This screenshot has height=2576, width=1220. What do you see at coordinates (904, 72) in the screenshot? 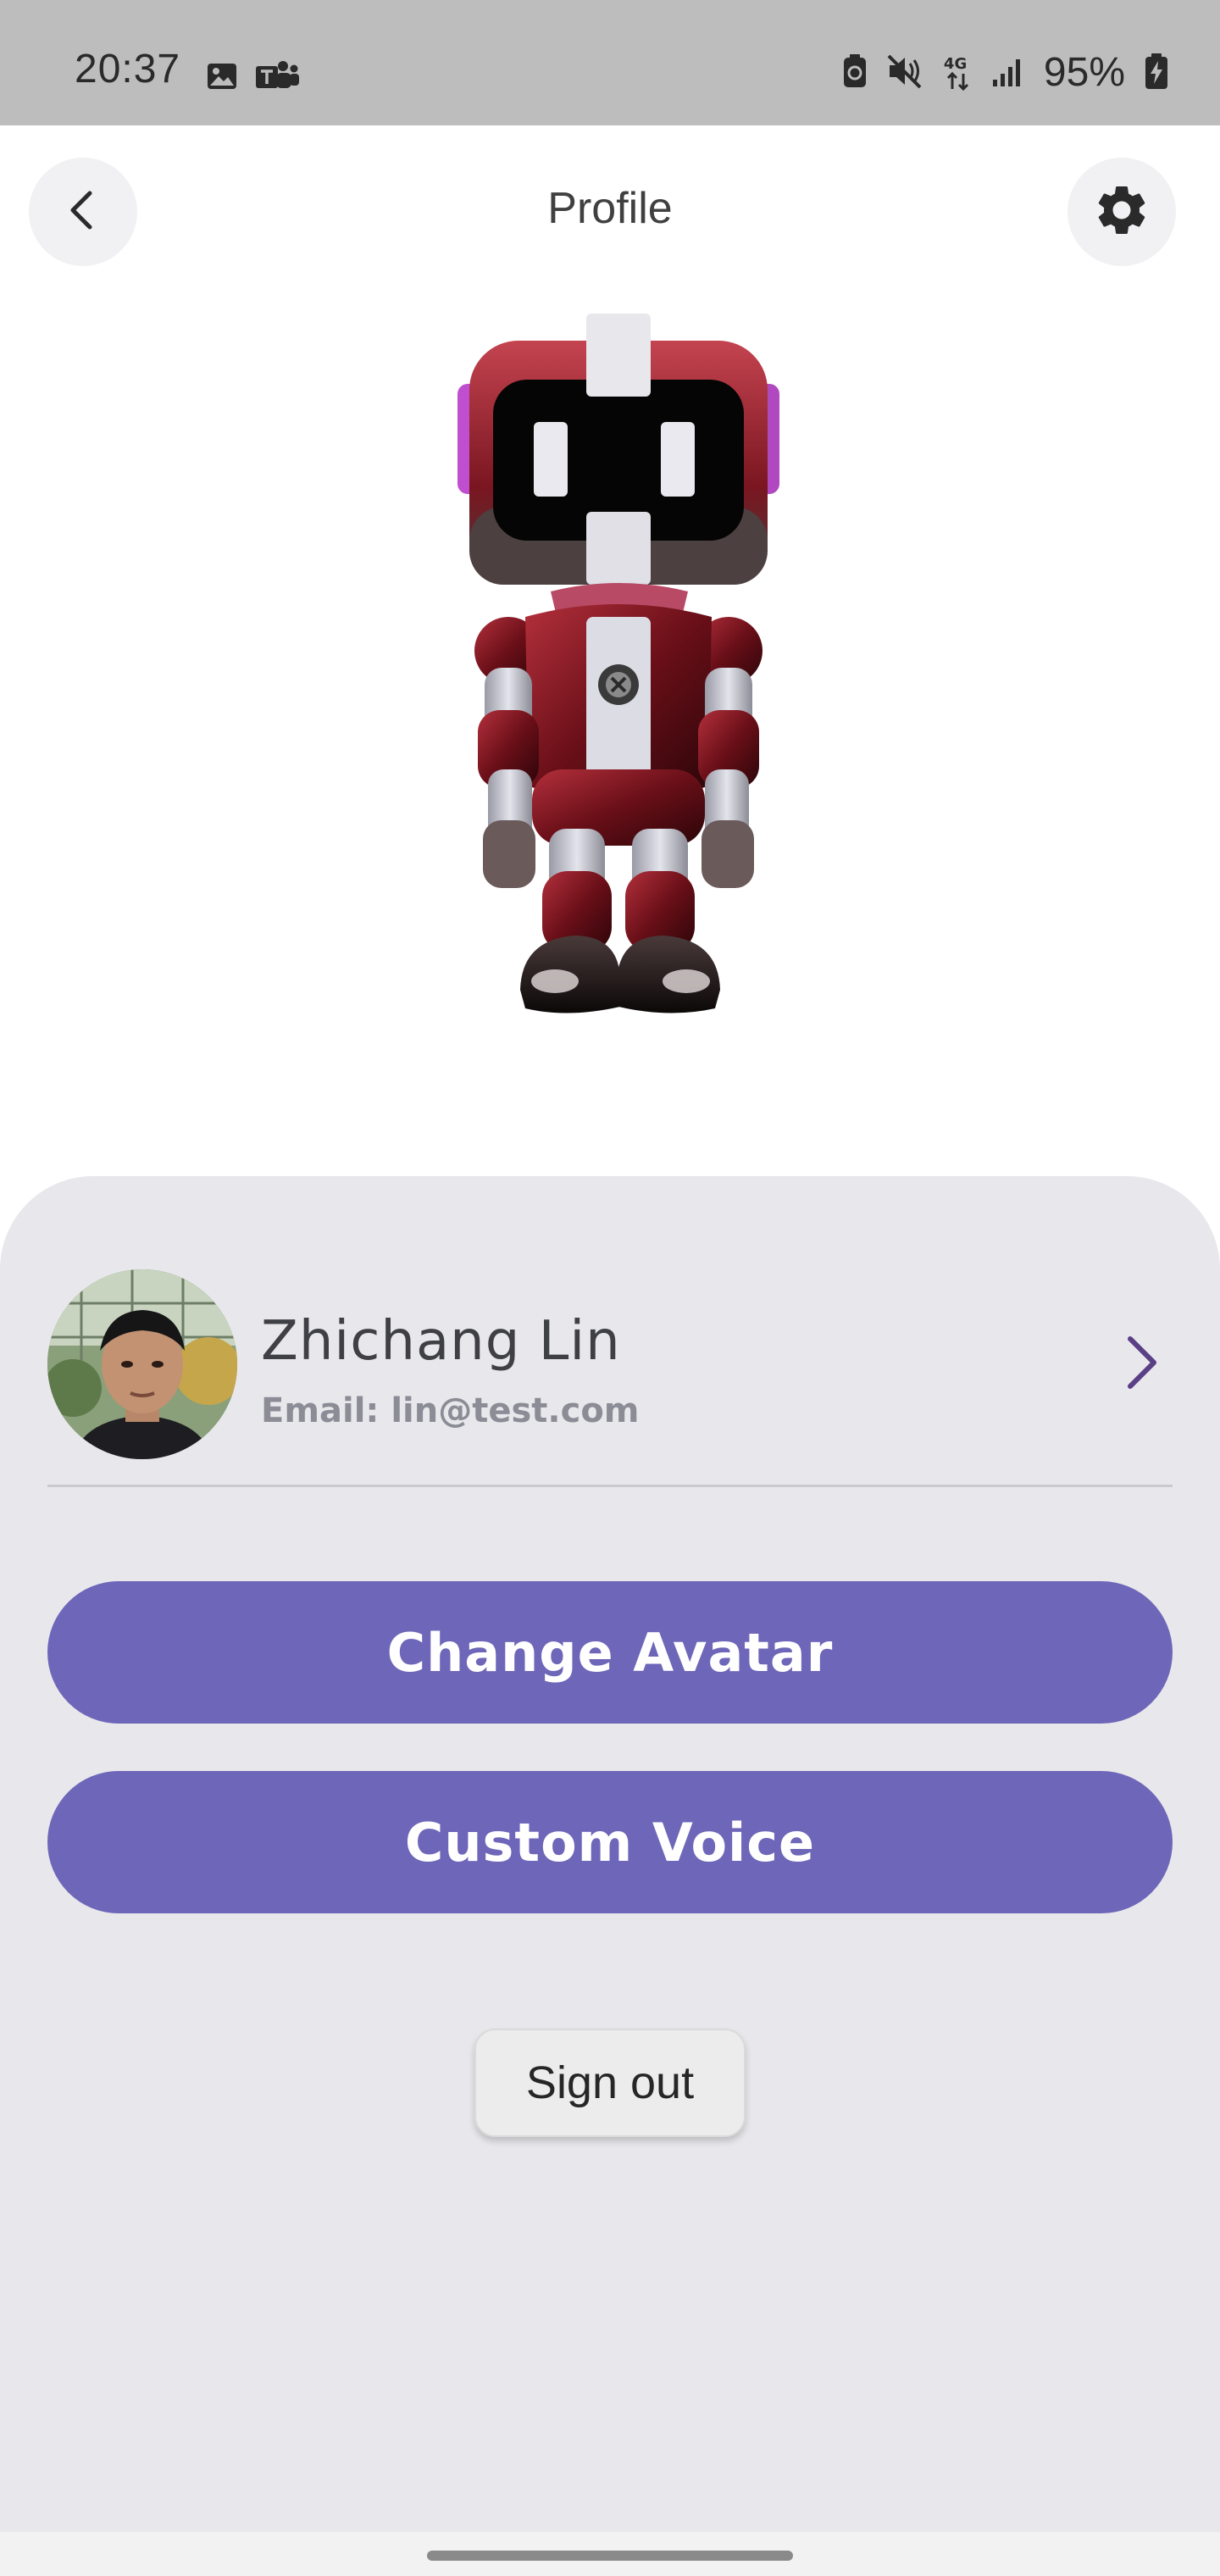
I see `mute-icon` at bounding box center [904, 72].